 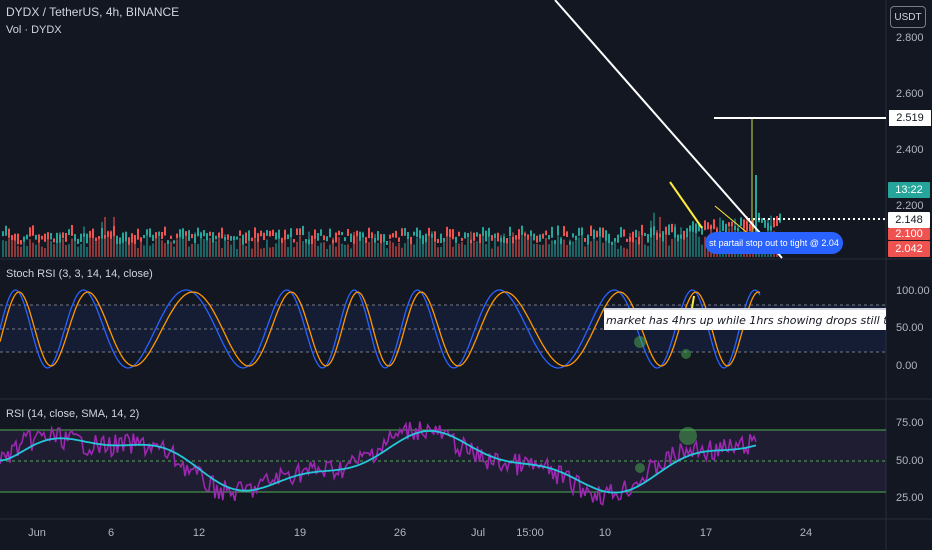 What do you see at coordinates (774, 243) in the screenshot?
I see `stop-callout: st partail stop out to tight @ 2.04` at bounding box center [774, 243].